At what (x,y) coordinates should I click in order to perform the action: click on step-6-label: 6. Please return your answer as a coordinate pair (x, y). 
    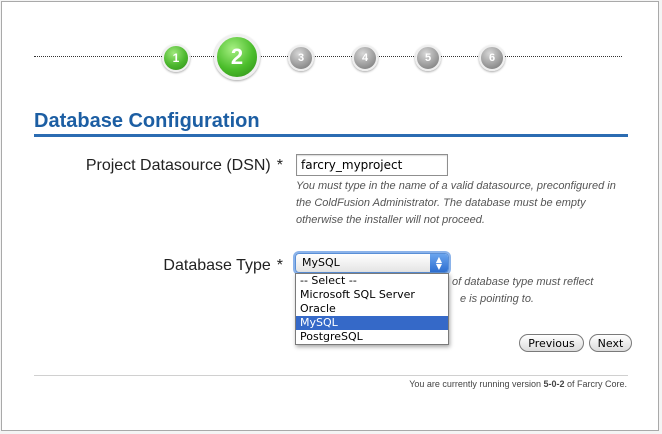
    Looking at the image, I should click on (492, 58).